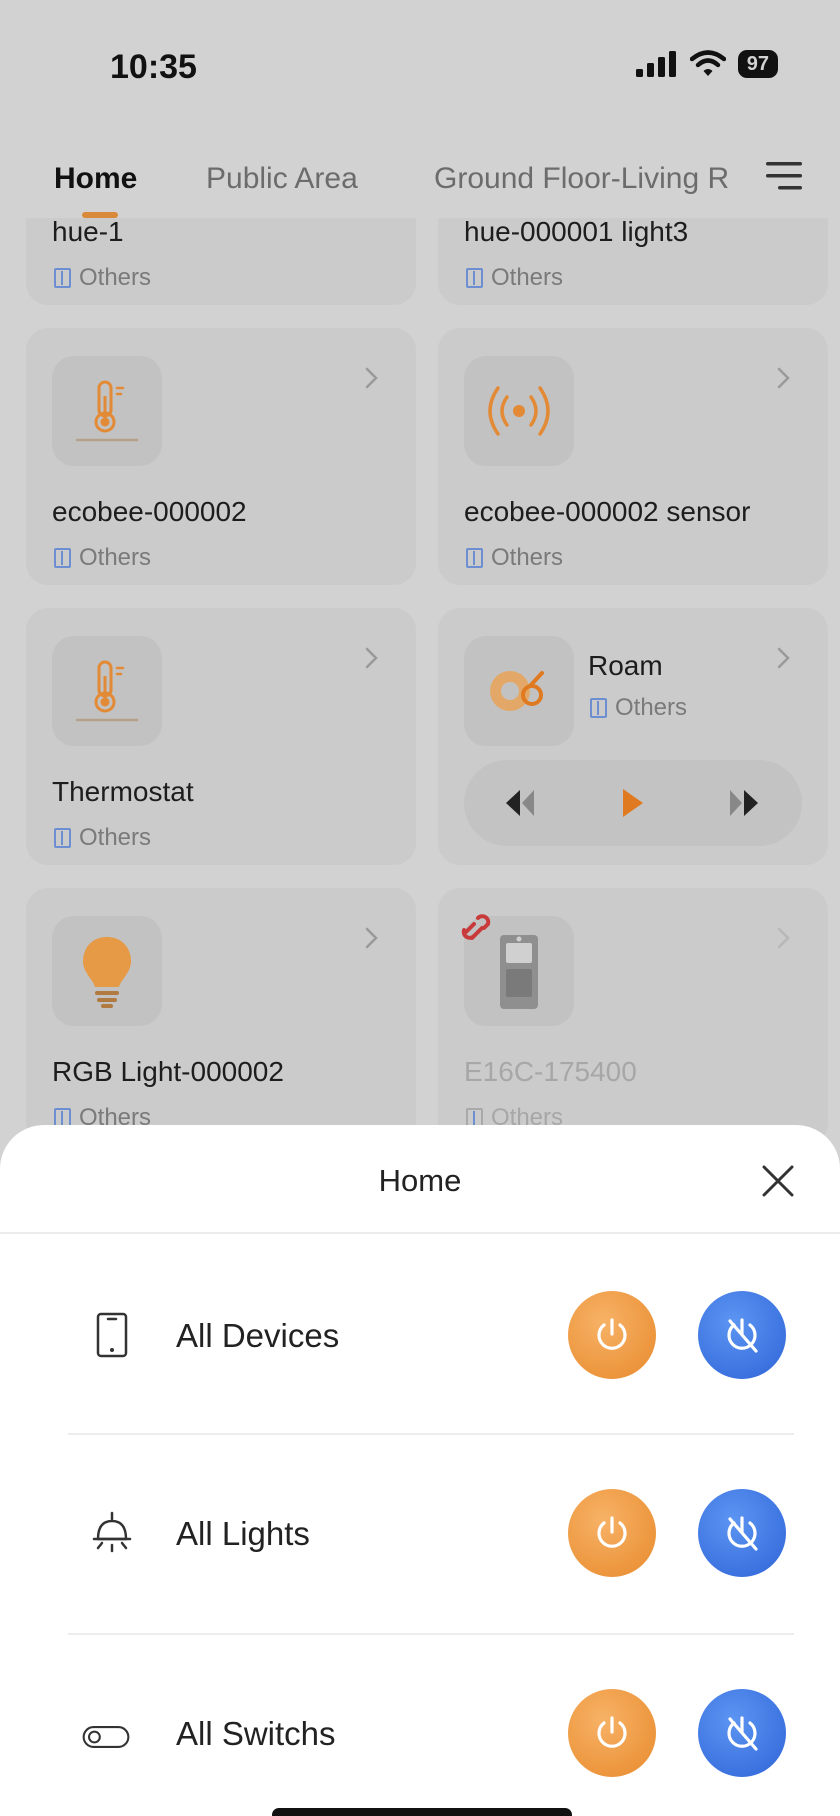 Image resolution: width=840 pixels, height=1816 pixels. I want to click on wifi-icon, so click(707, 63).